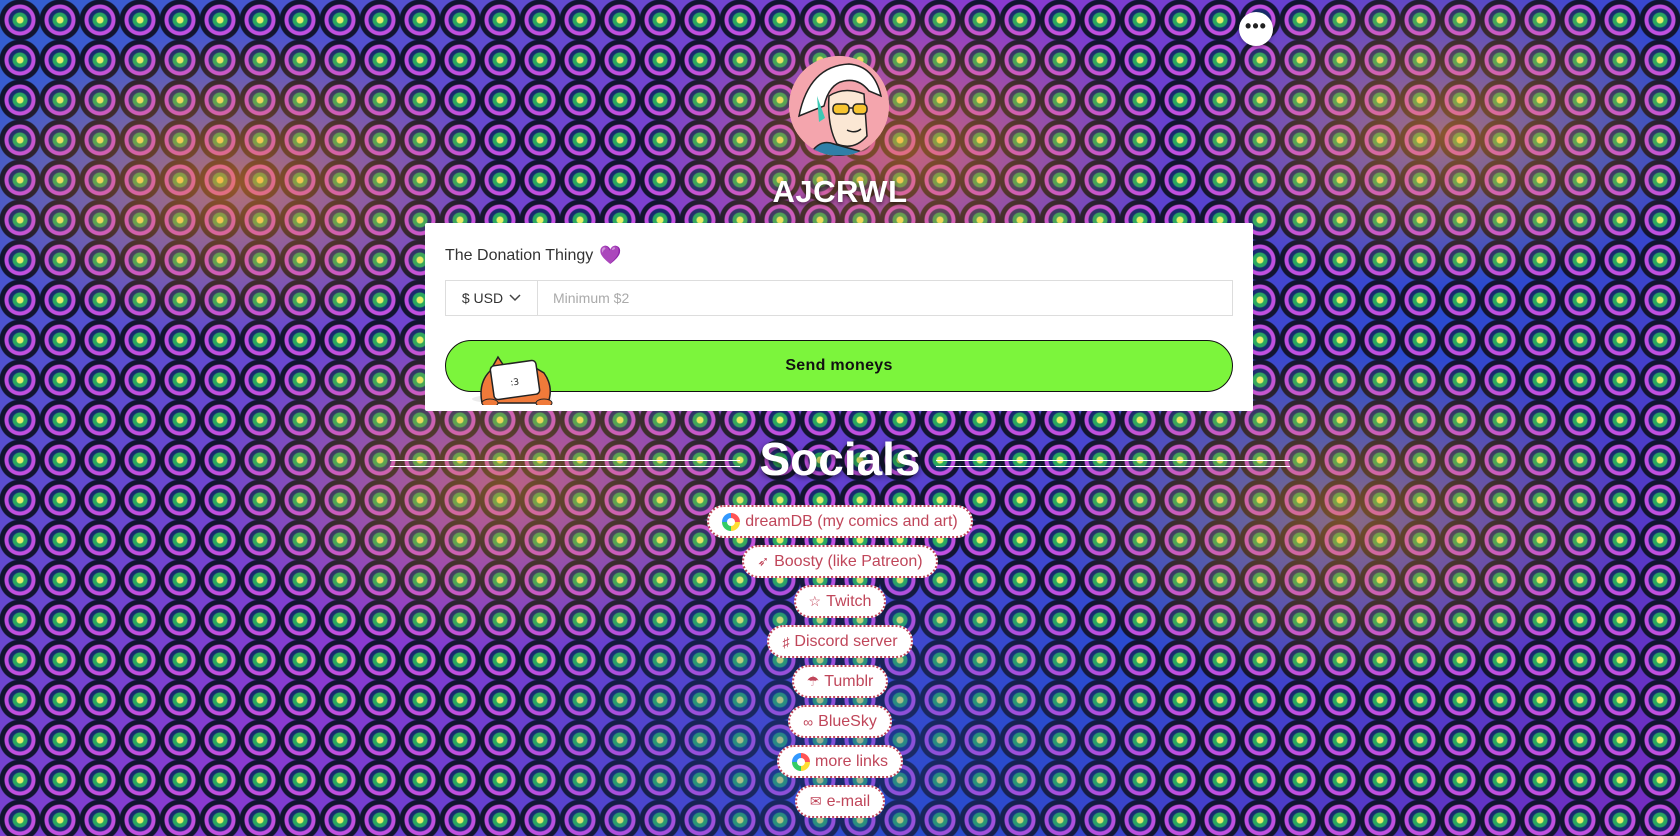 The height and width of the screenshot is (836, 1680). I want to click on link-email: ✉ e-mail, so click(840, 801).